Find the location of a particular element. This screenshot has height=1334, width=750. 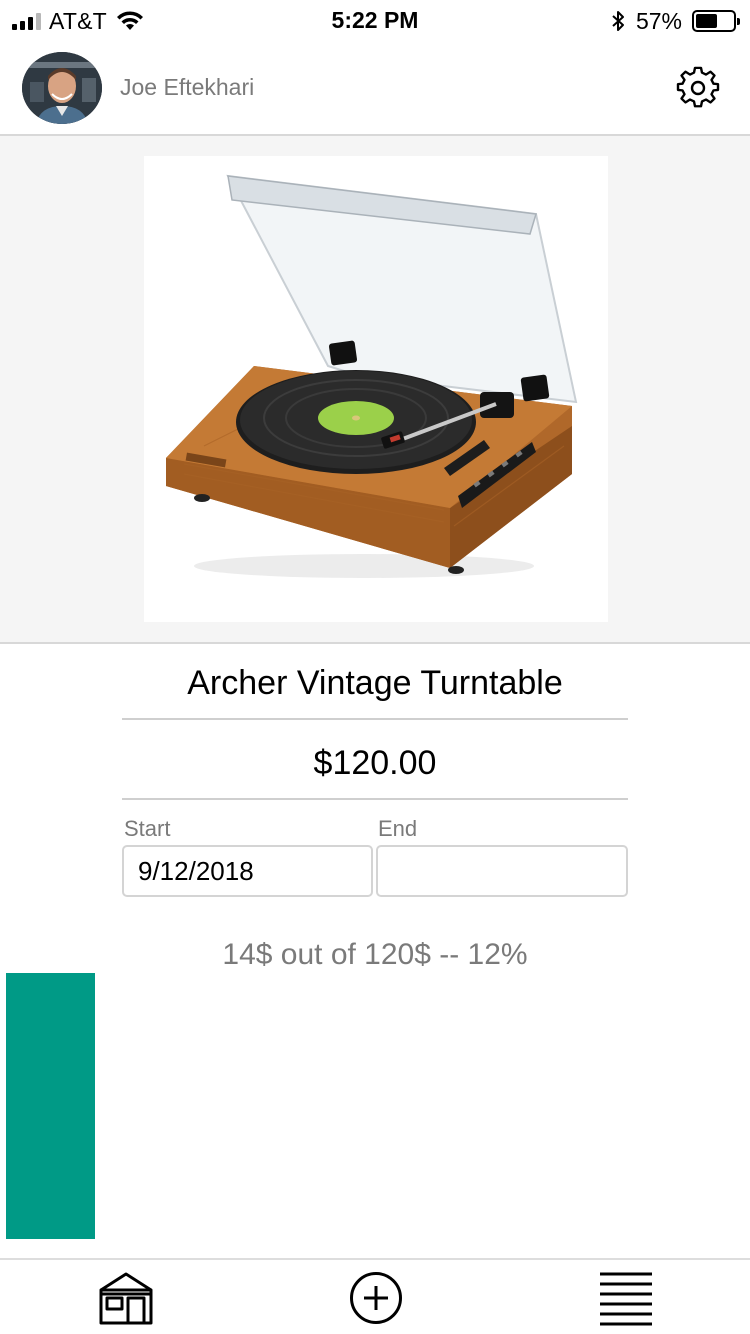

start-date-label: Start is located at coordinates (147, 828).